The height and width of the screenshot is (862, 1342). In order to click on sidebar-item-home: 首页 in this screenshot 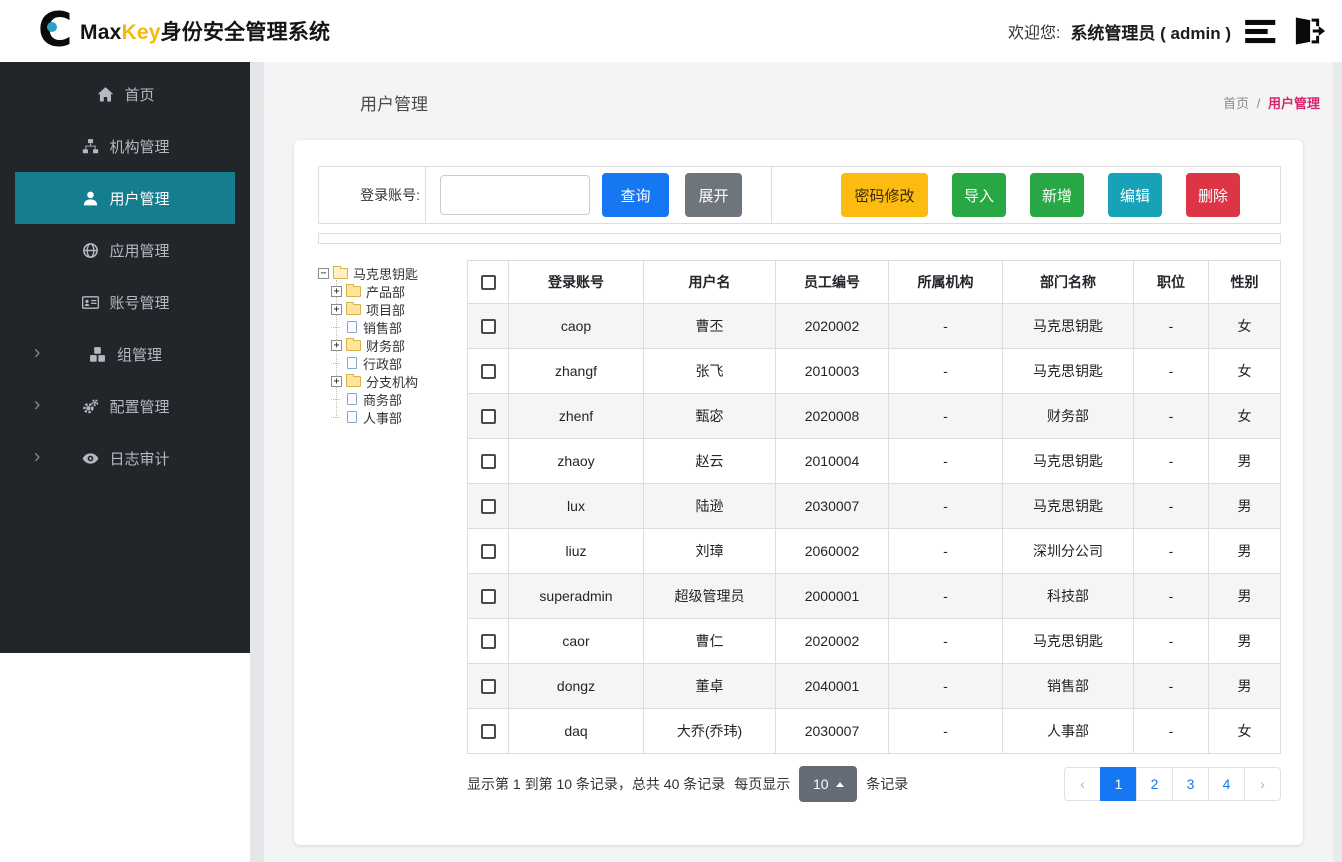, I will do `click(125, 94)`.